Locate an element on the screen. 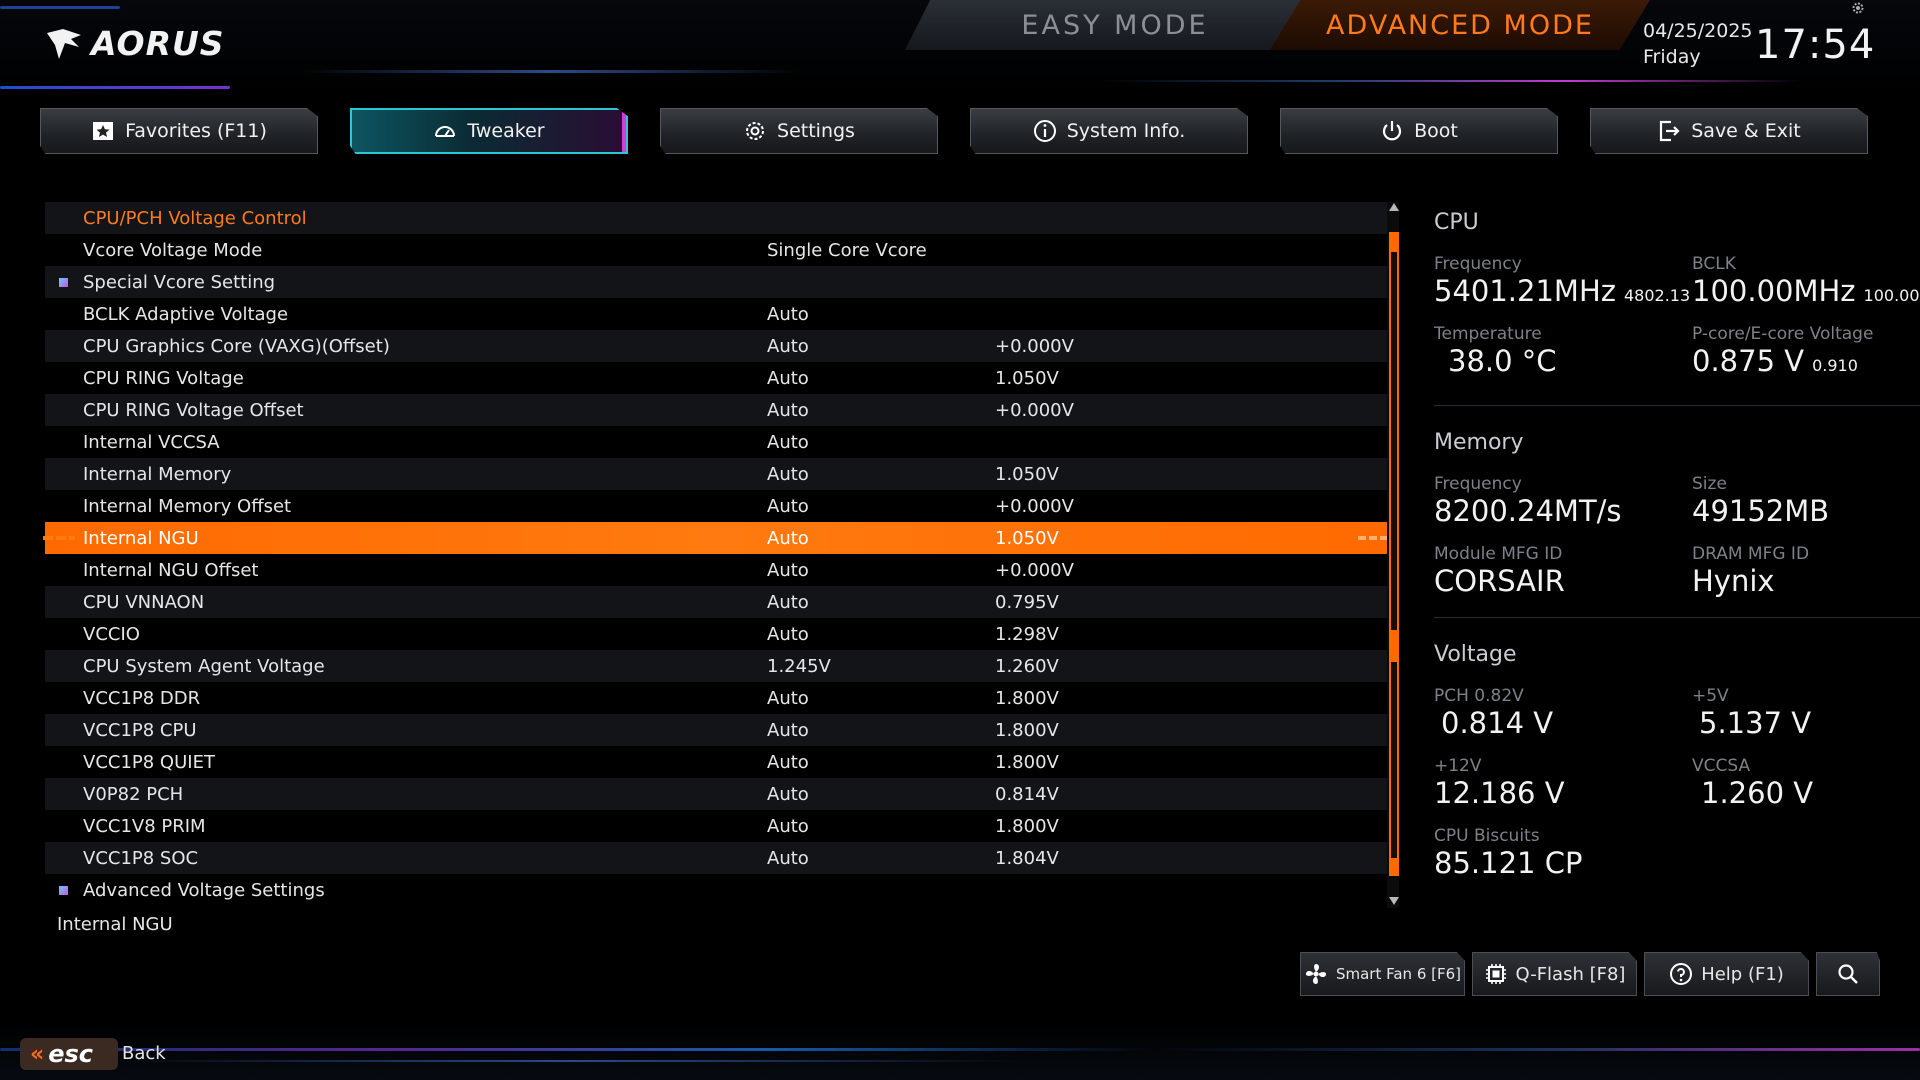  setting-name: Internal VCCSA is located at coordinates (151, 442).